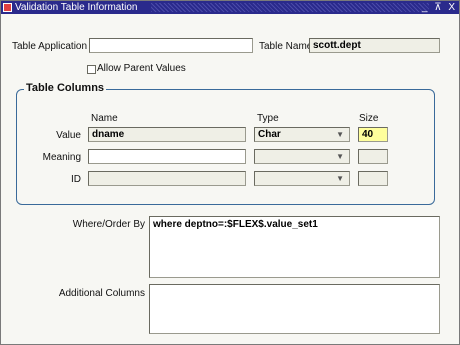  What do you see at coordinates (68, 135) in the screenshot?
I see `row-label-value: Value` at bounding box center [68, 135].